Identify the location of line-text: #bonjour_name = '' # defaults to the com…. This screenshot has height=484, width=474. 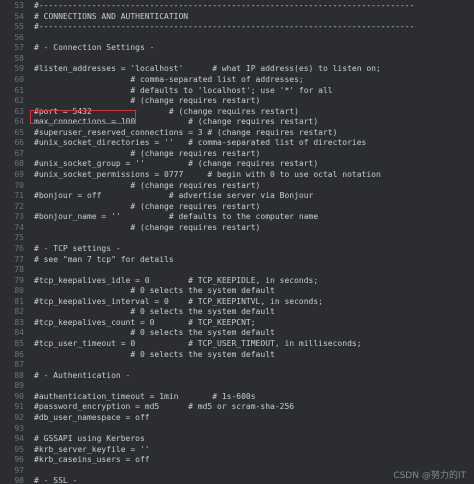
(176, 217).